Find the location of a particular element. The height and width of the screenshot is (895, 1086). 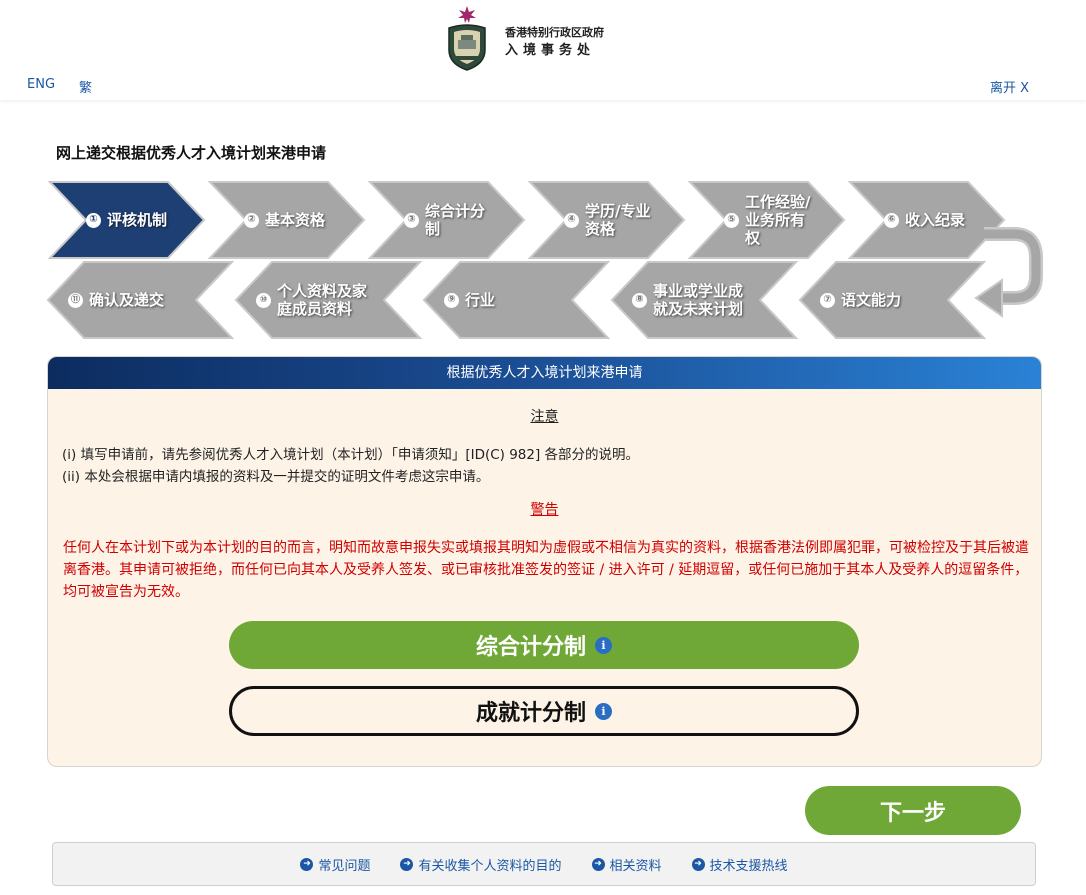

footer-link-label: 有关收集个人资料的目的 is located at coordinates (490, 866).